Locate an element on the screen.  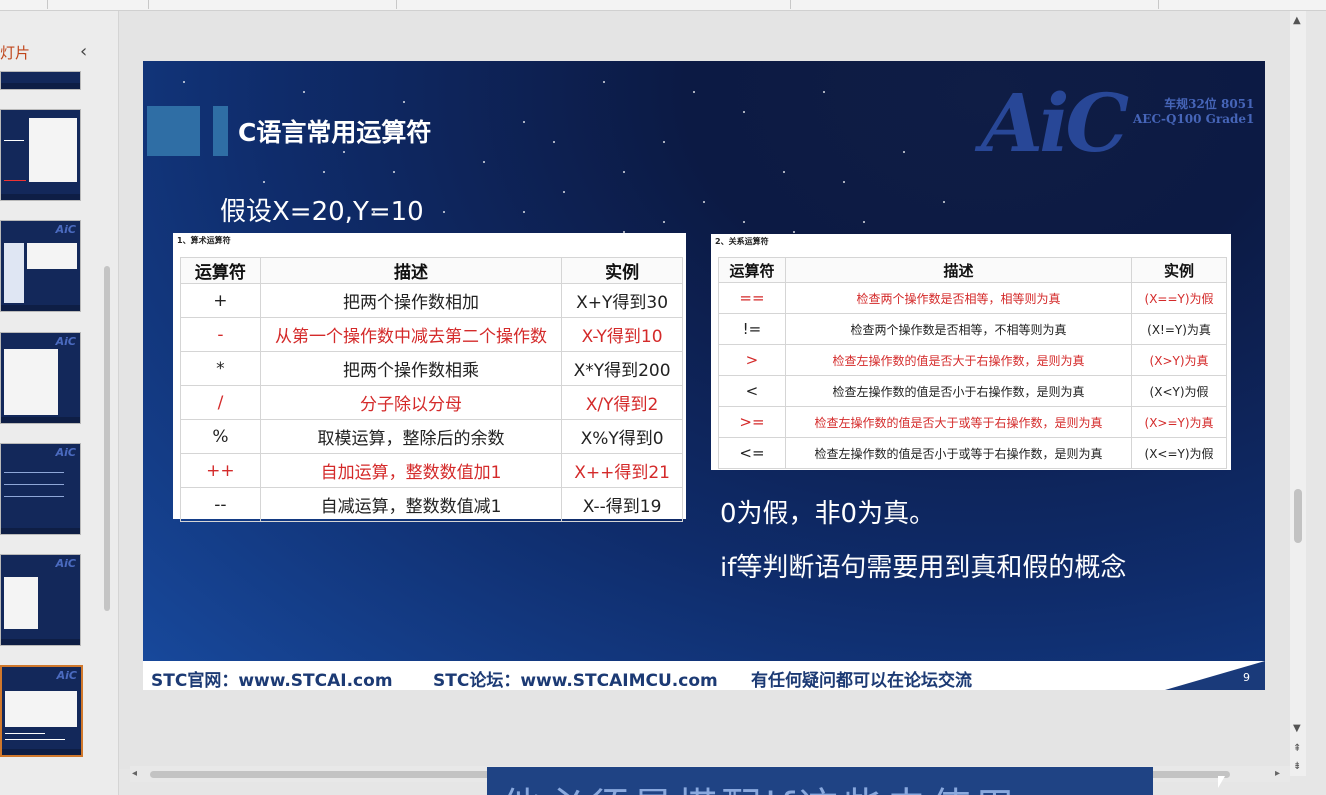
video-subtitle-bar: 他必须是搭配if这些去使用 is located at coordinates (820, 781).